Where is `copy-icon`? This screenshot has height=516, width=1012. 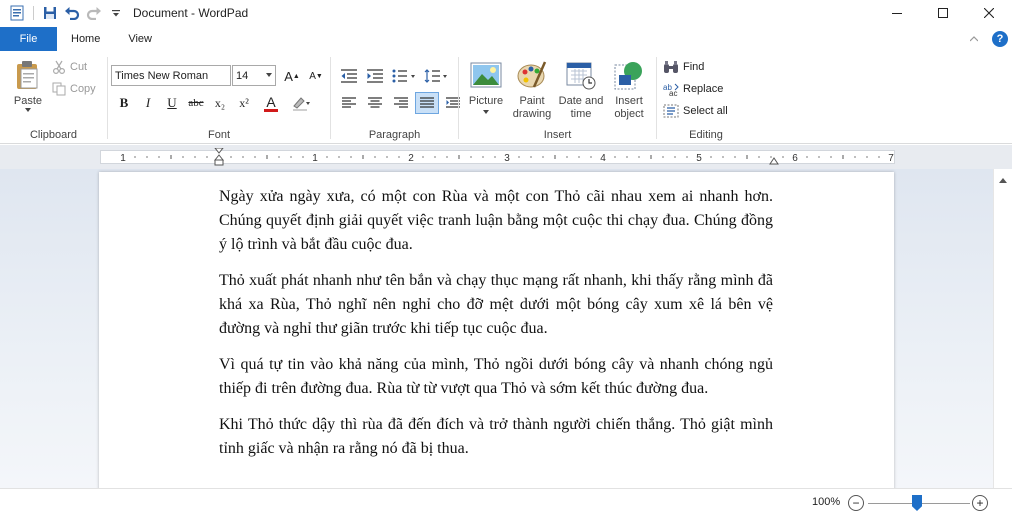
copy-icon is located at coordinates (59, 89).